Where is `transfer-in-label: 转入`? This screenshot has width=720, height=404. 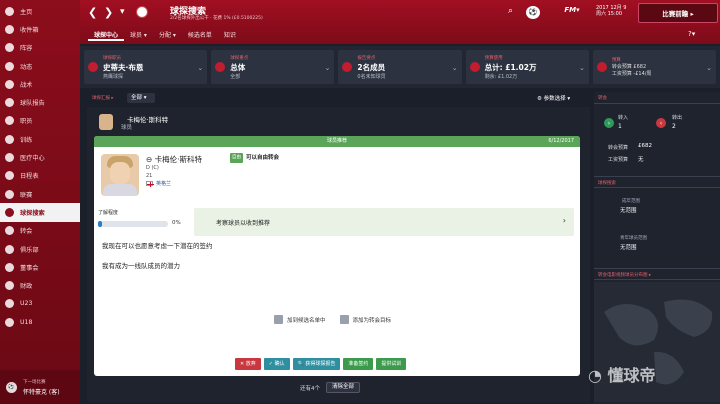
transfer-in-label: 转入 is located at coordinates (623, 118).